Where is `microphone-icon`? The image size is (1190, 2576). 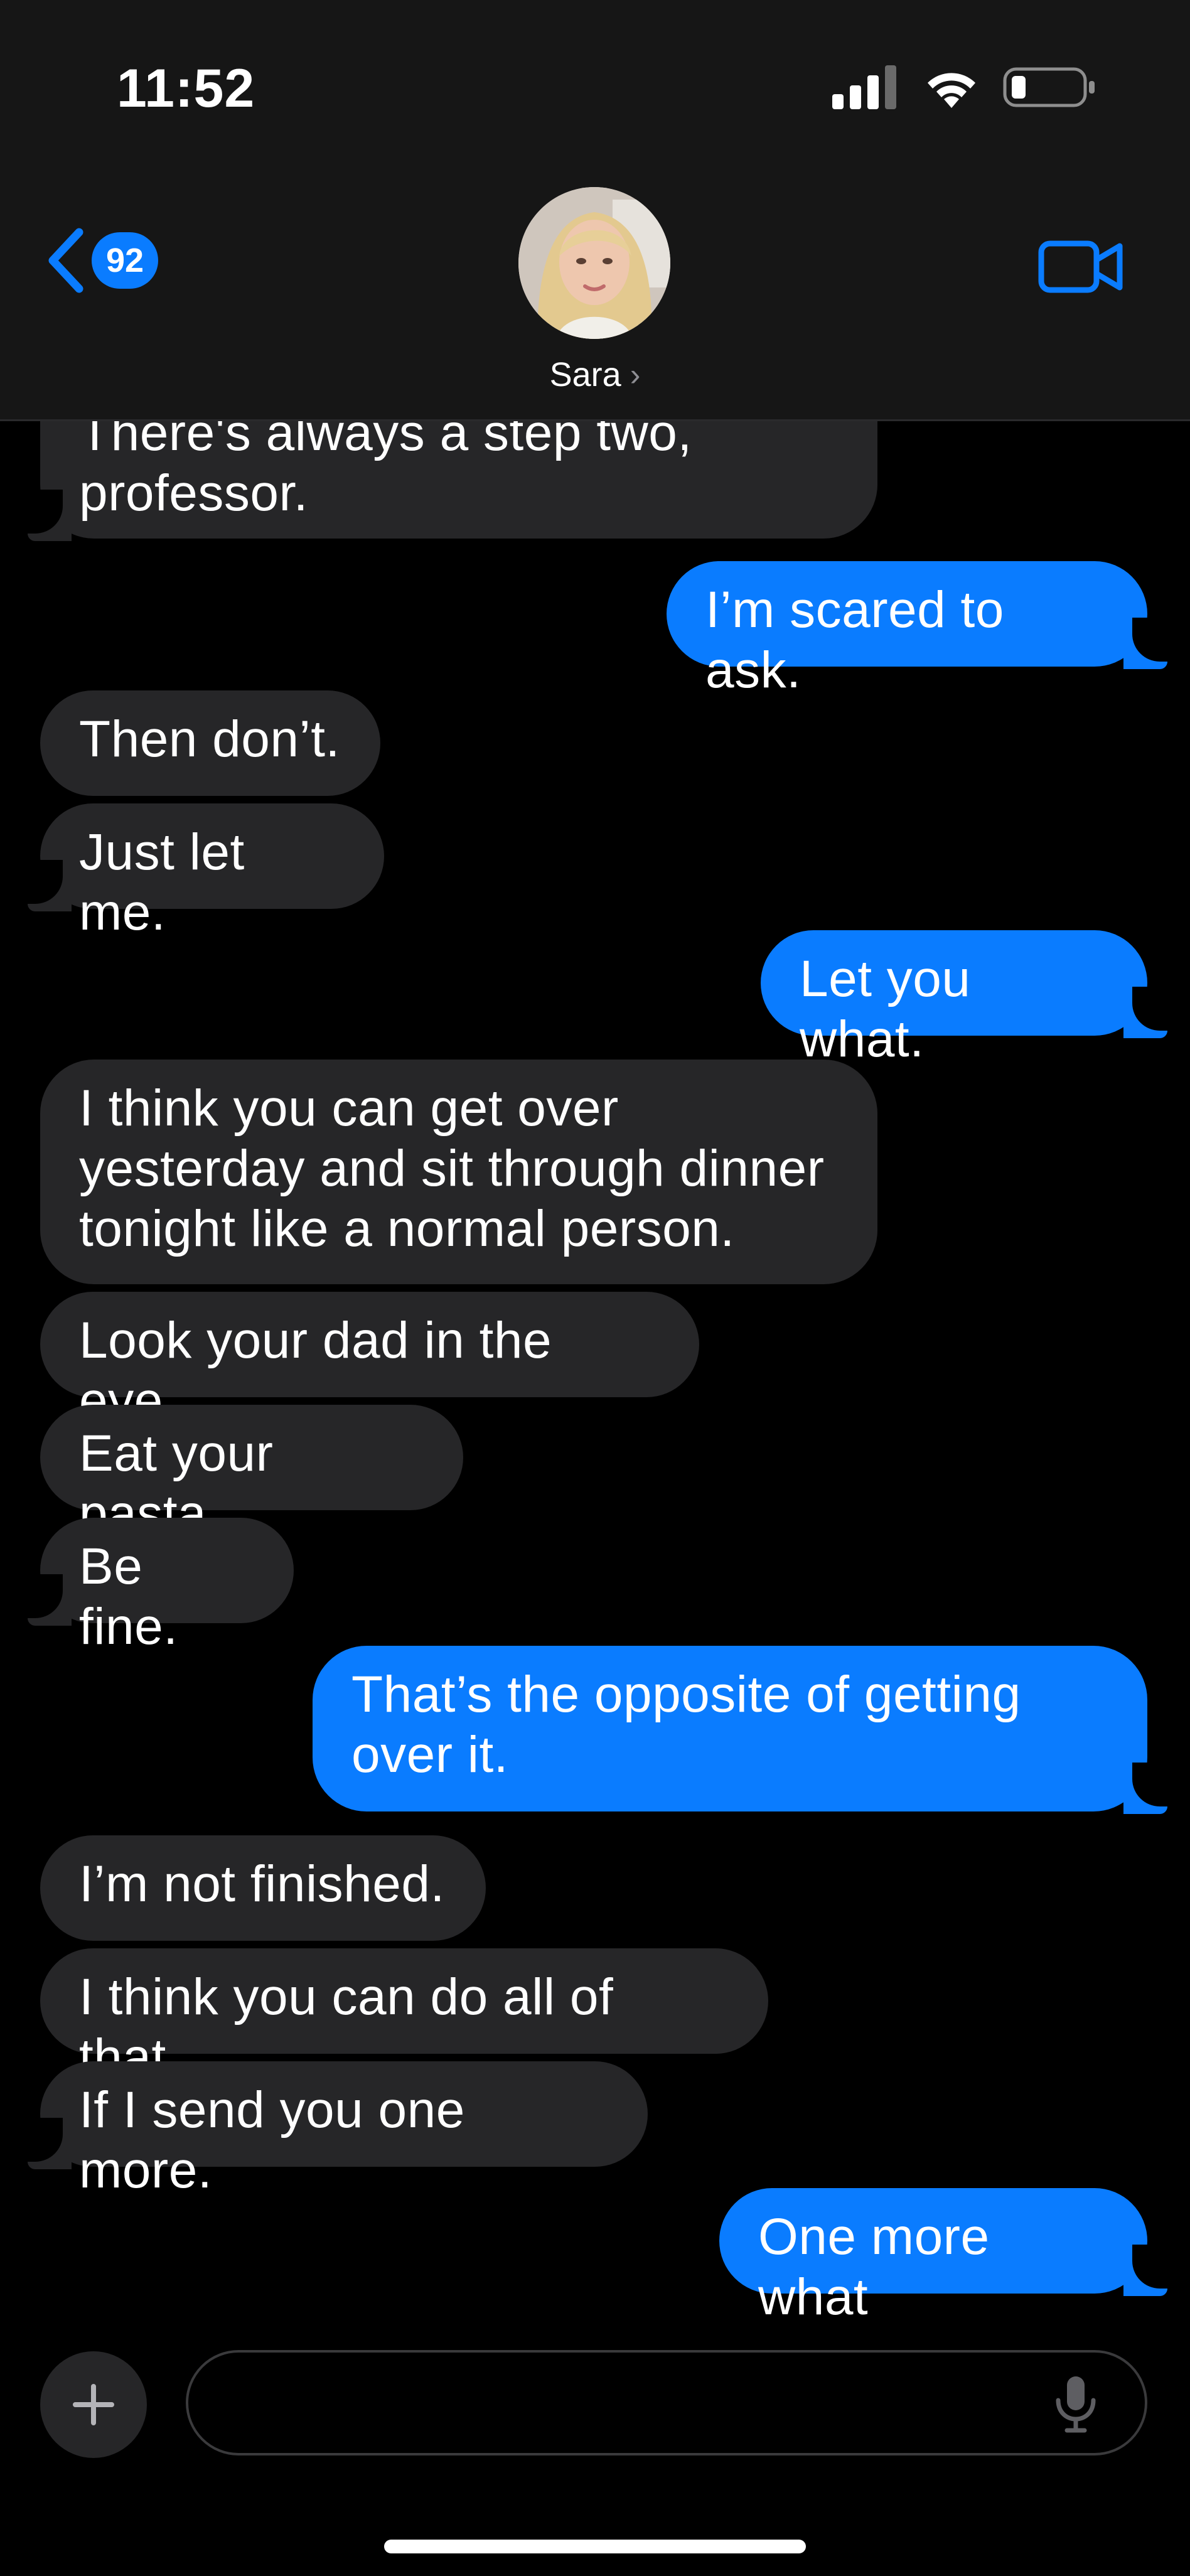
microphone-icon is located at coordinates (1076, 2404).